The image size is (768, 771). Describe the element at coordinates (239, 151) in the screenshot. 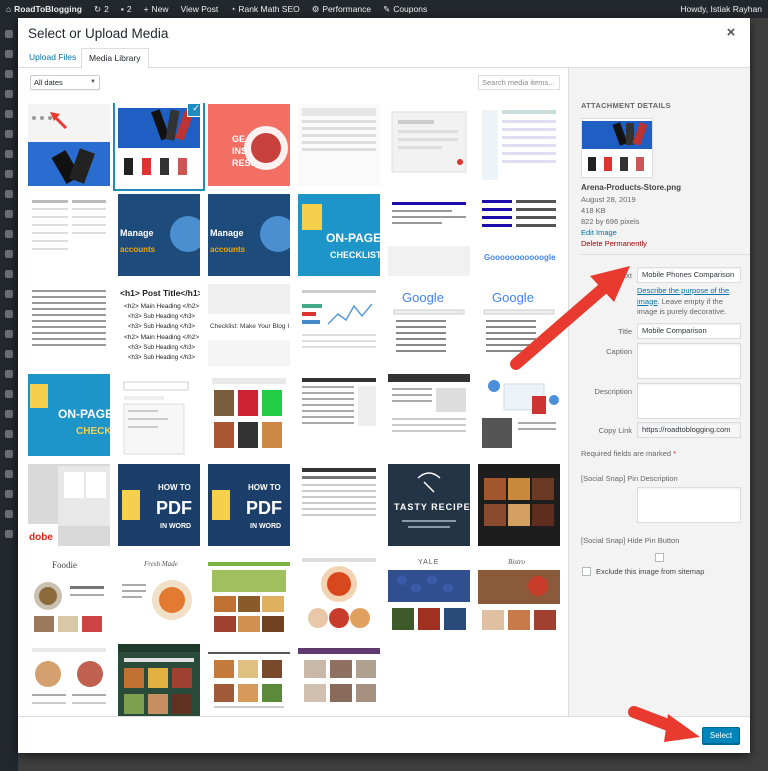

I see `thumb-text: INS` at that location.